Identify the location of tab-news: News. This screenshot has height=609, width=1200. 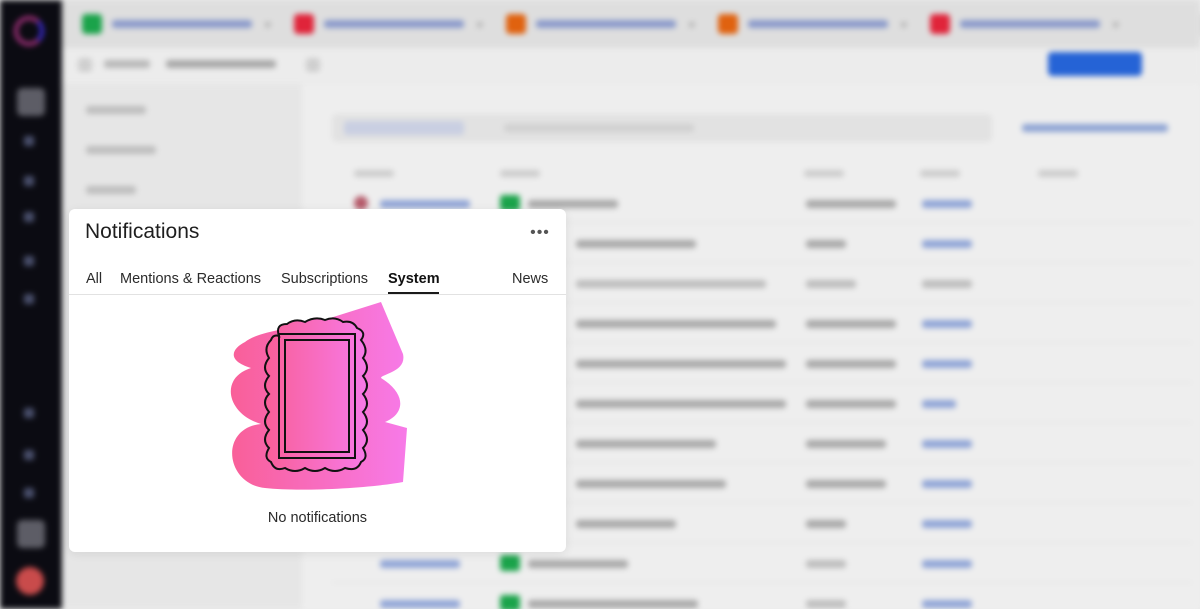
(530, 279).